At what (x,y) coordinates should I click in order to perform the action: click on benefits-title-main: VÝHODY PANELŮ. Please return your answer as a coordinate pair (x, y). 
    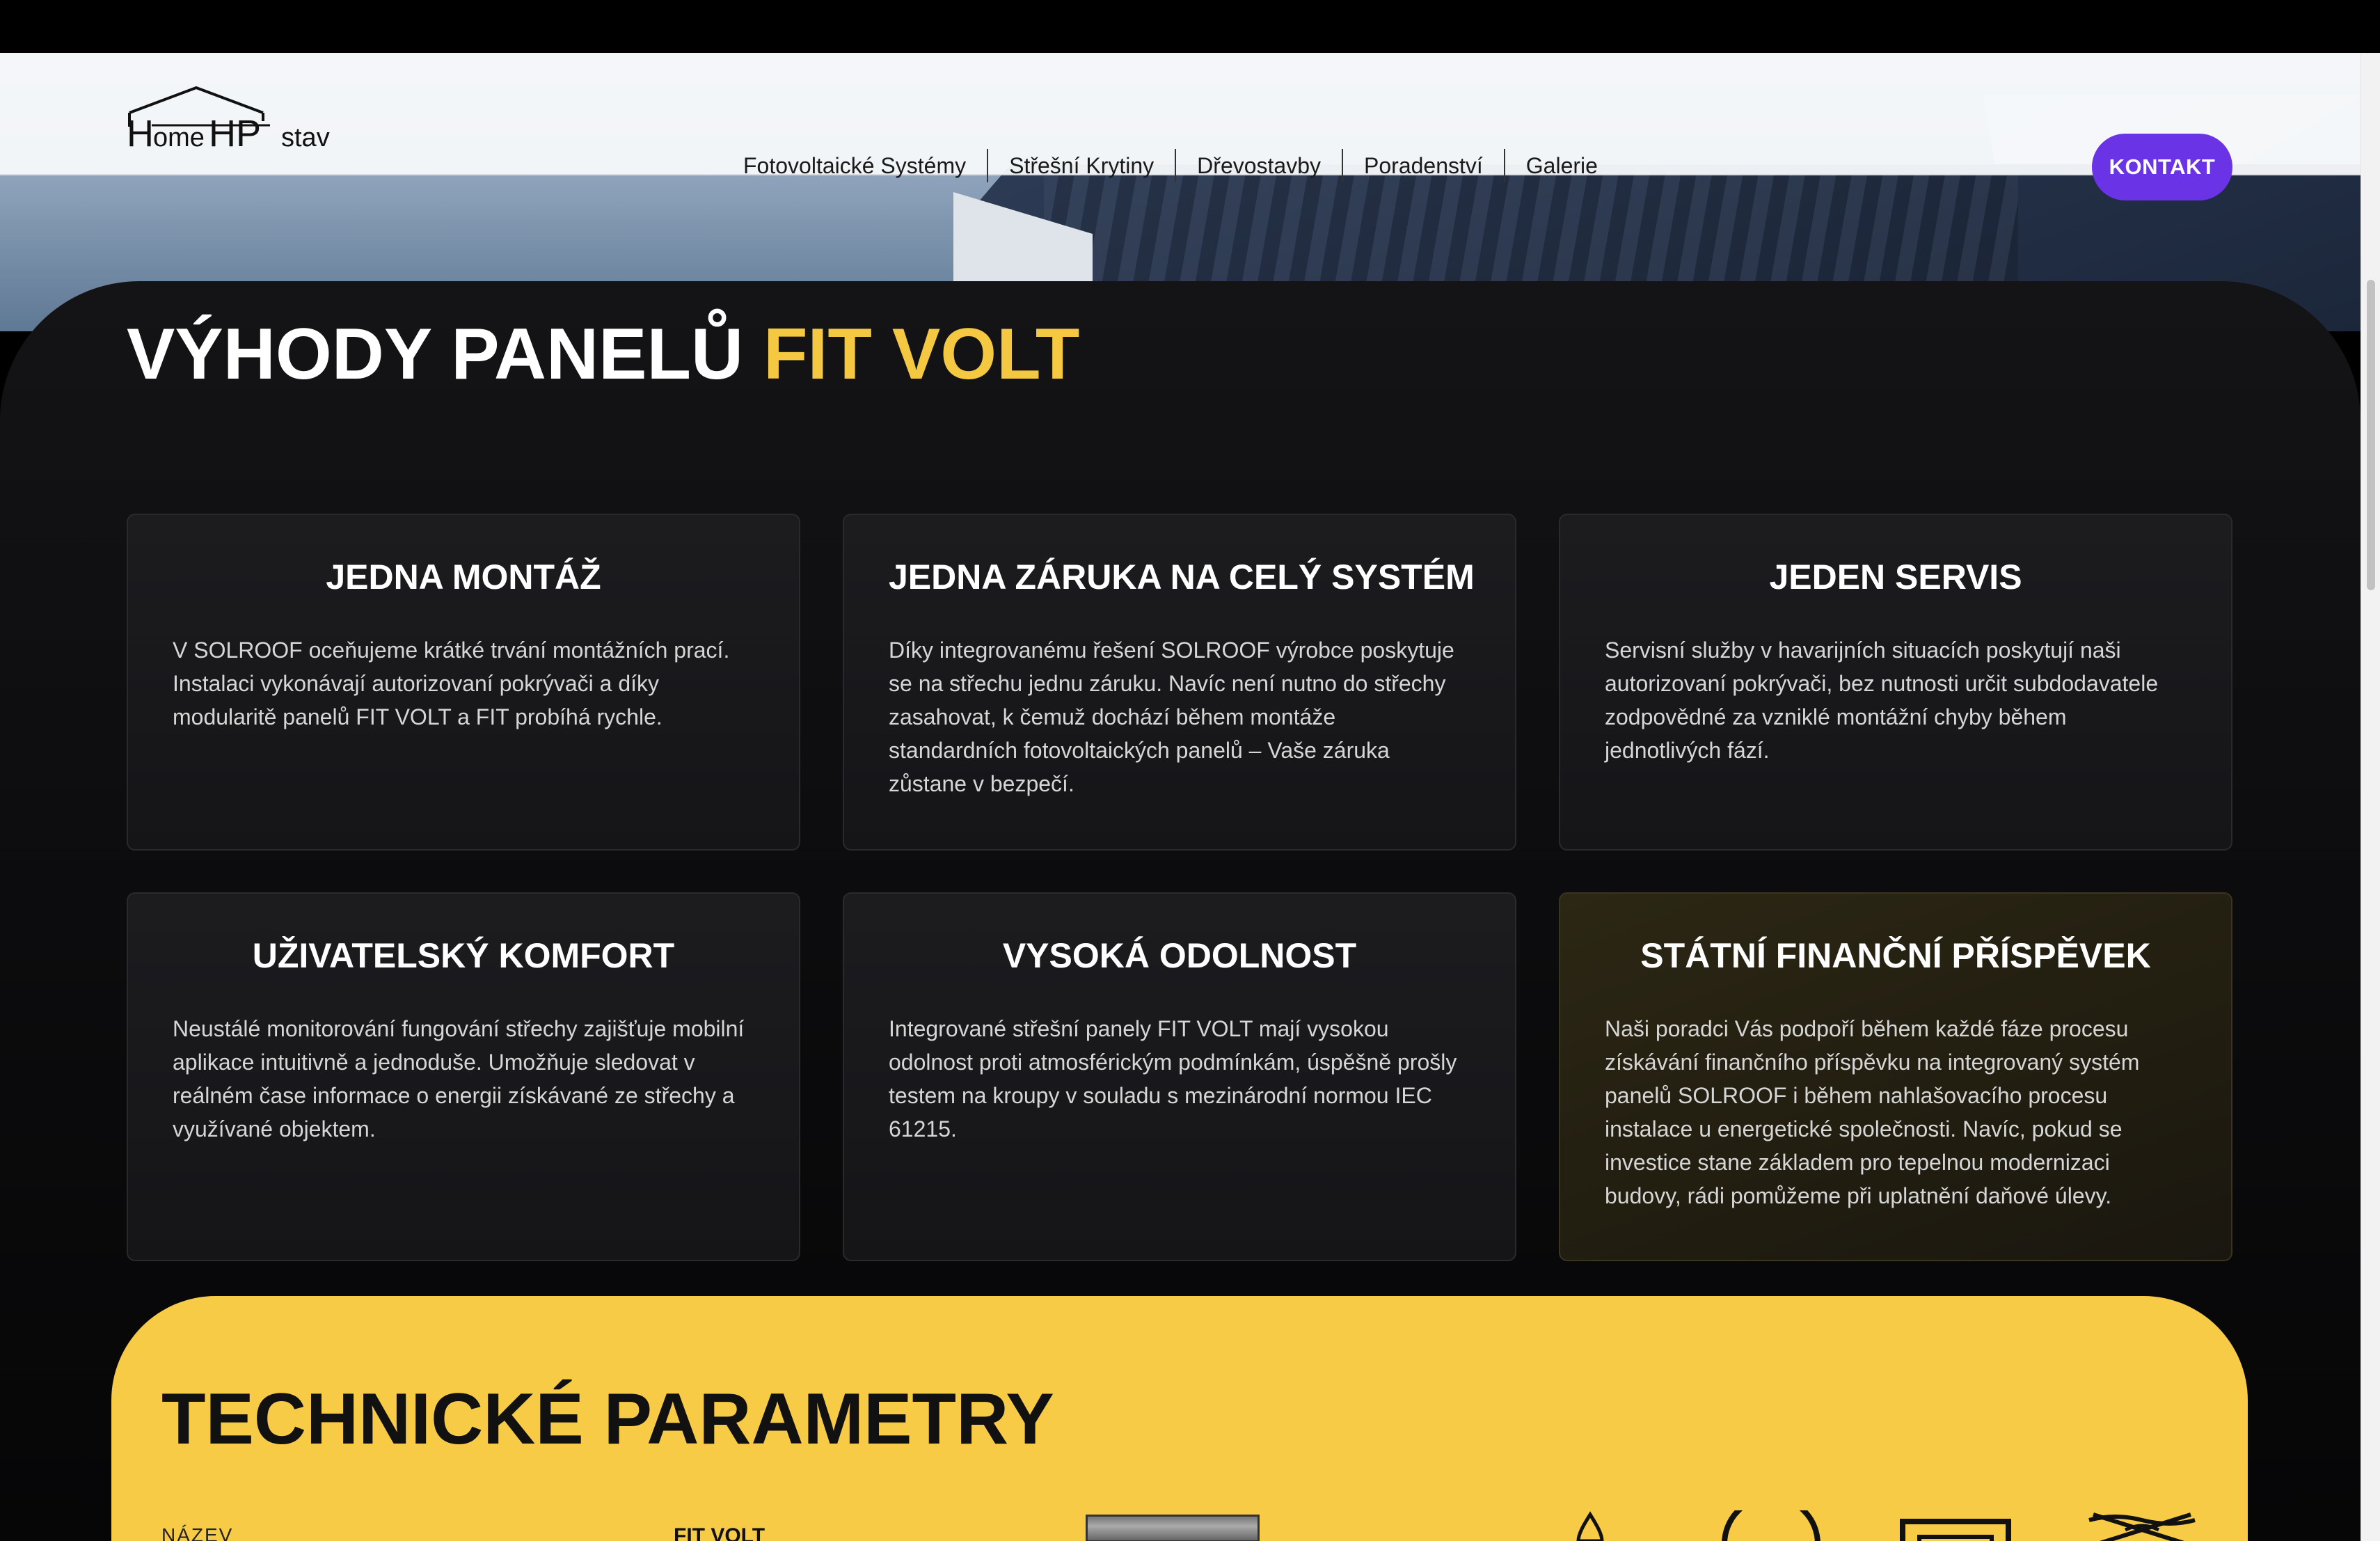
    Looking at the image, I should click on (435, 354).